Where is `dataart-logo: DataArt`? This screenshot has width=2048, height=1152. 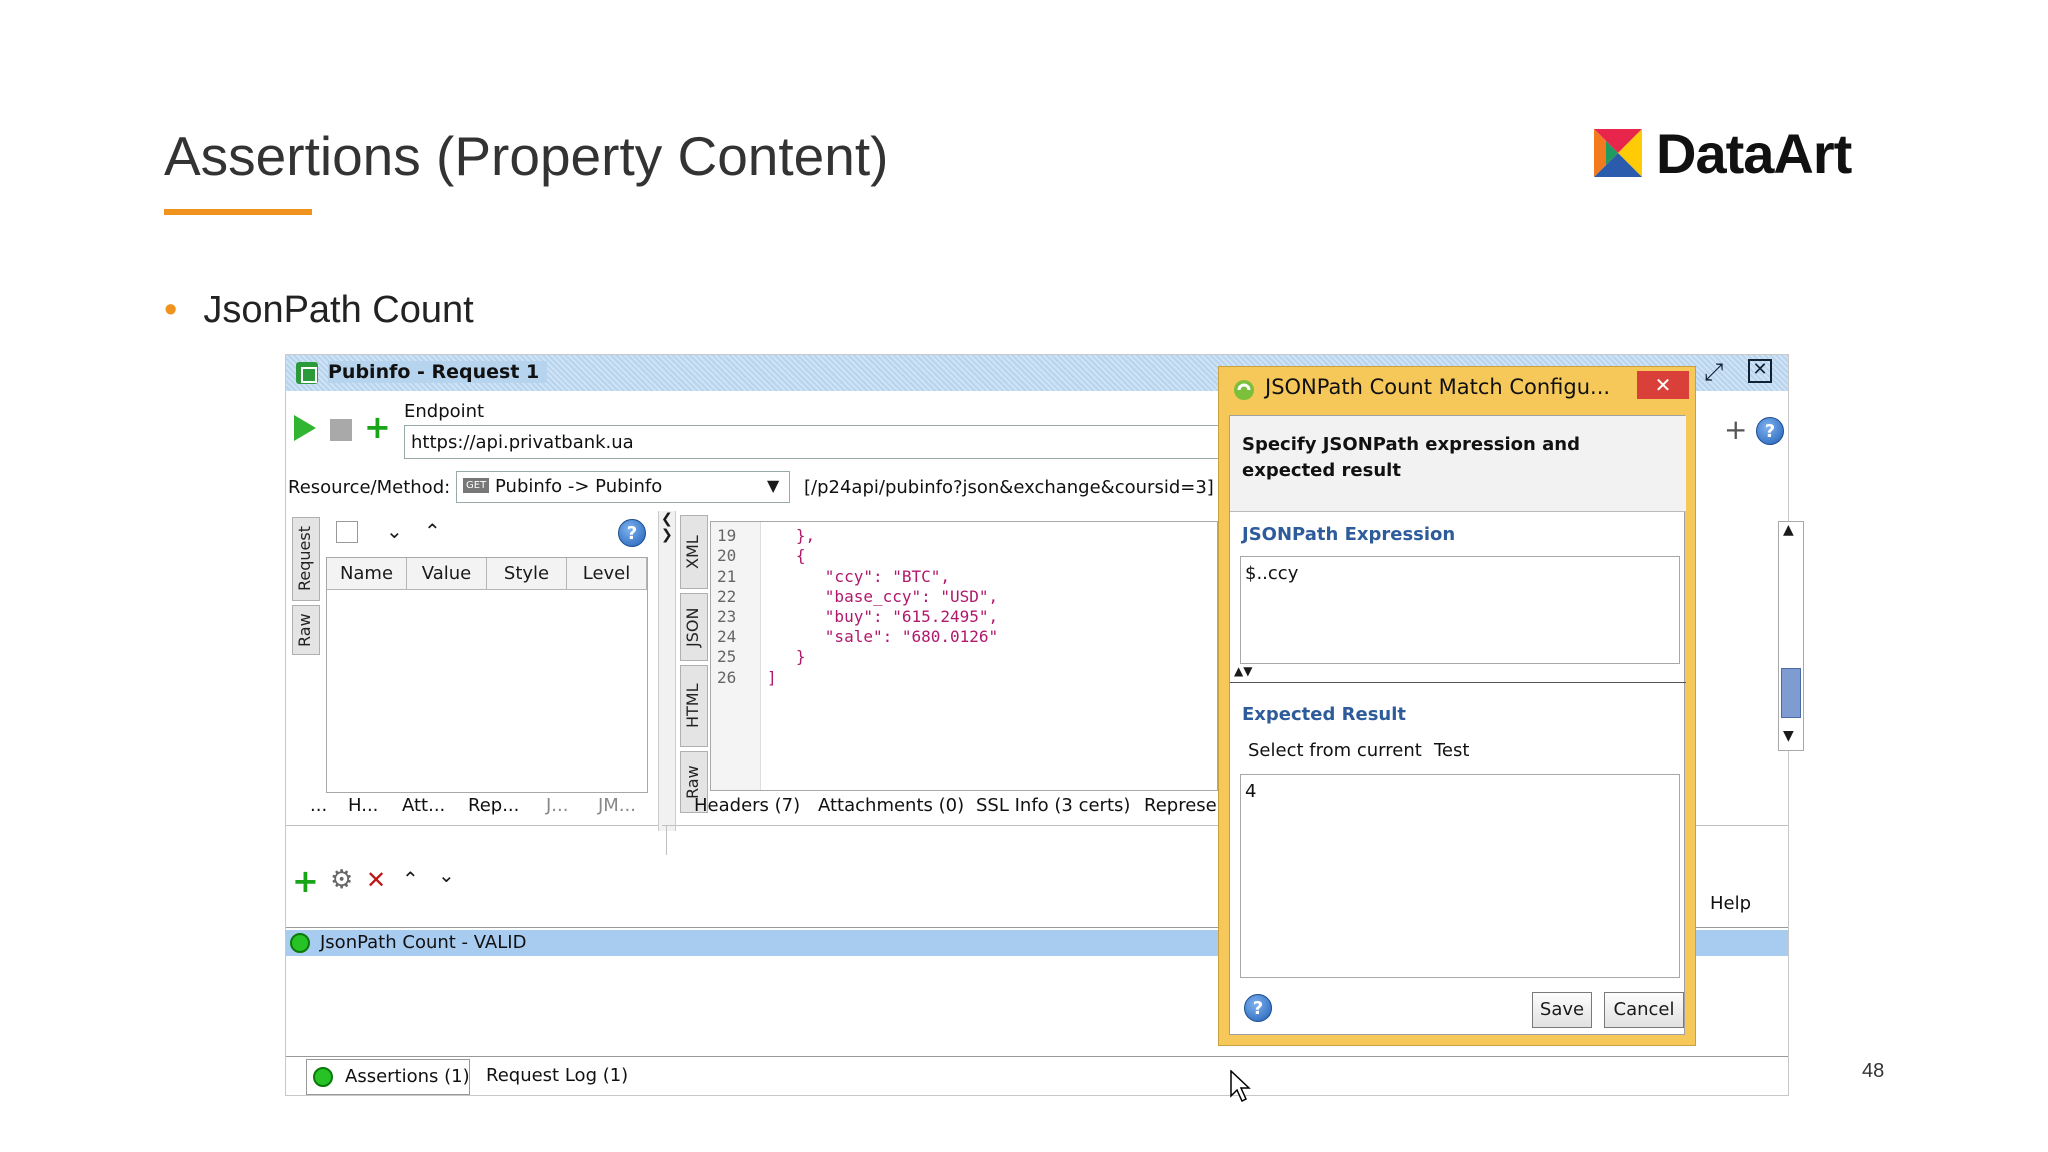 dataart-logo: DataArt is located at coordinates (1723, 153).